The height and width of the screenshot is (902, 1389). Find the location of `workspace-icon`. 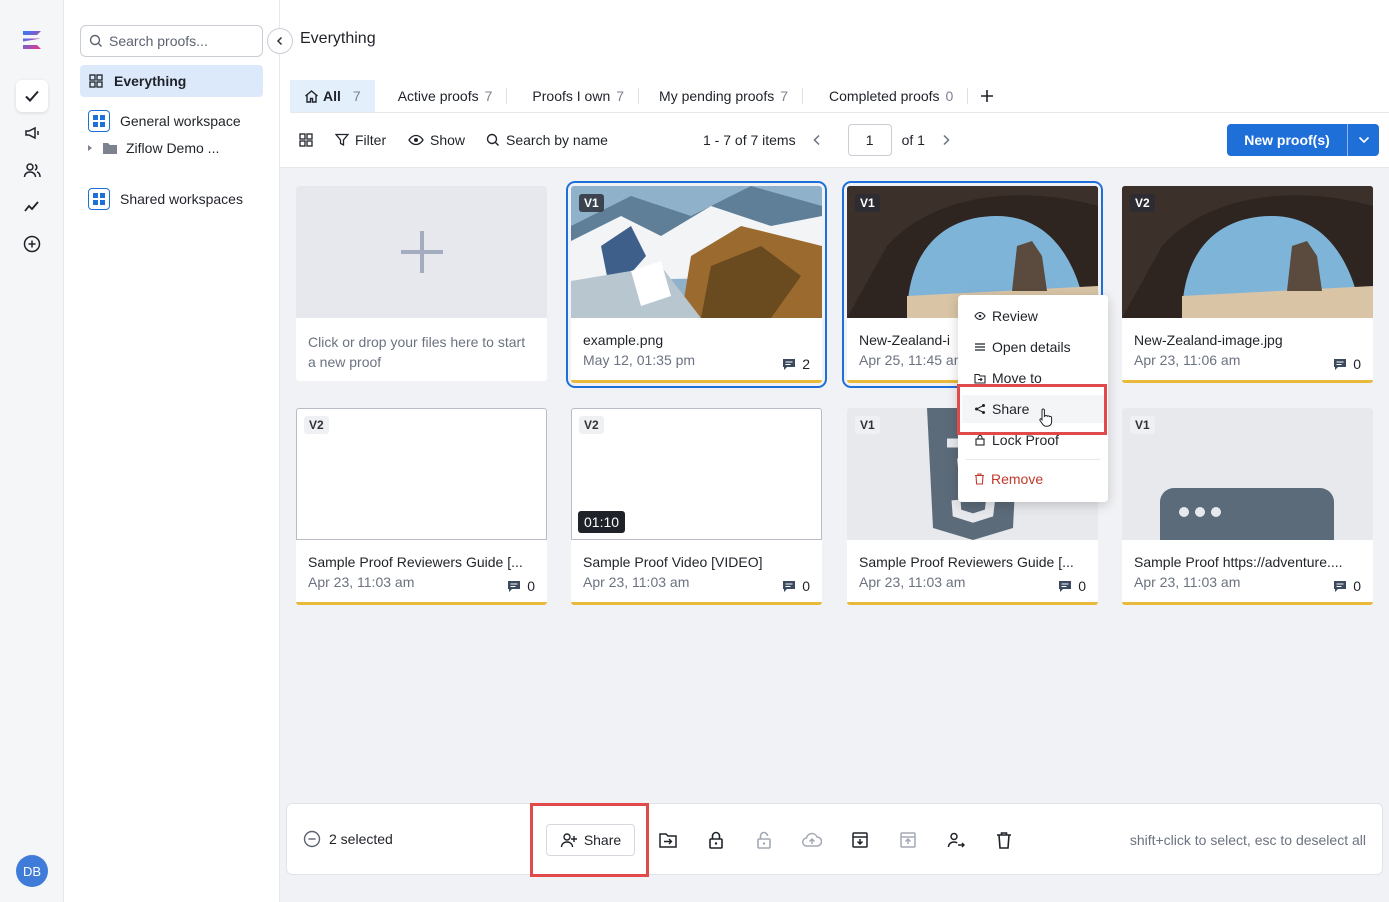

workspace-icon is located at coordinates (99, 199).